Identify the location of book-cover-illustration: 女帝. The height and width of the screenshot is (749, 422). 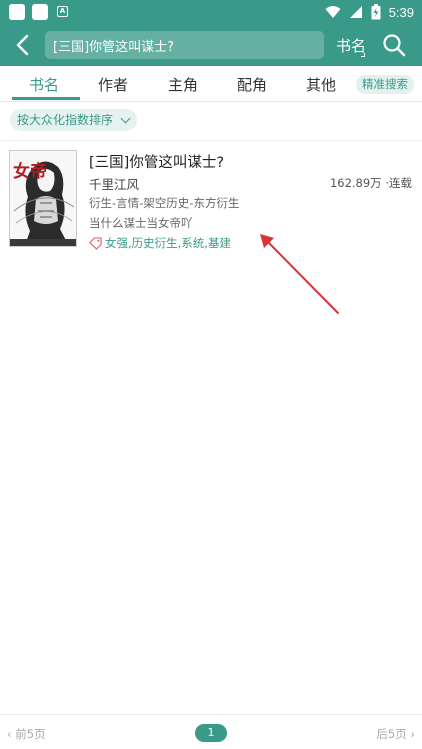
(43, 198).